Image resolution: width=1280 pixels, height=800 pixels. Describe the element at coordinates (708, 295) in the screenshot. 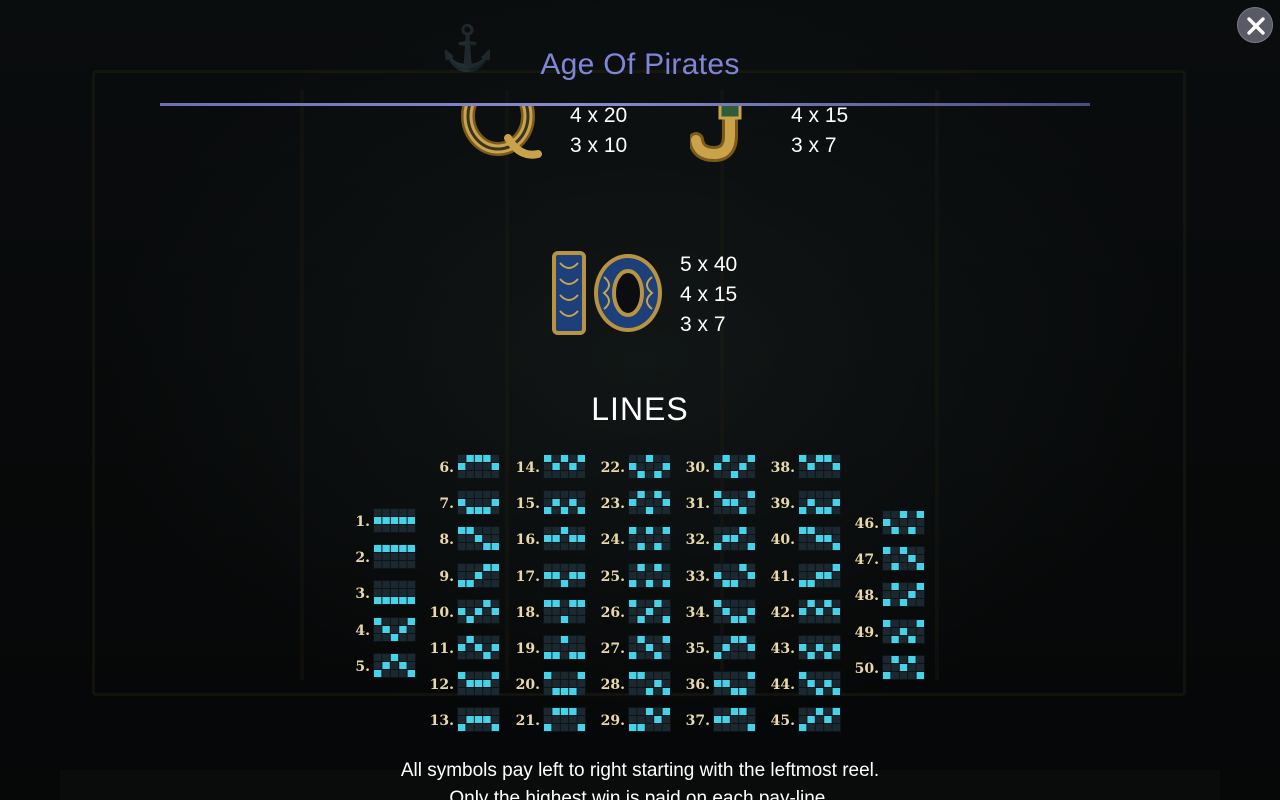

I see `symbol-10-pays: 5 x 40 4 x 15 3 x 7` at that location.